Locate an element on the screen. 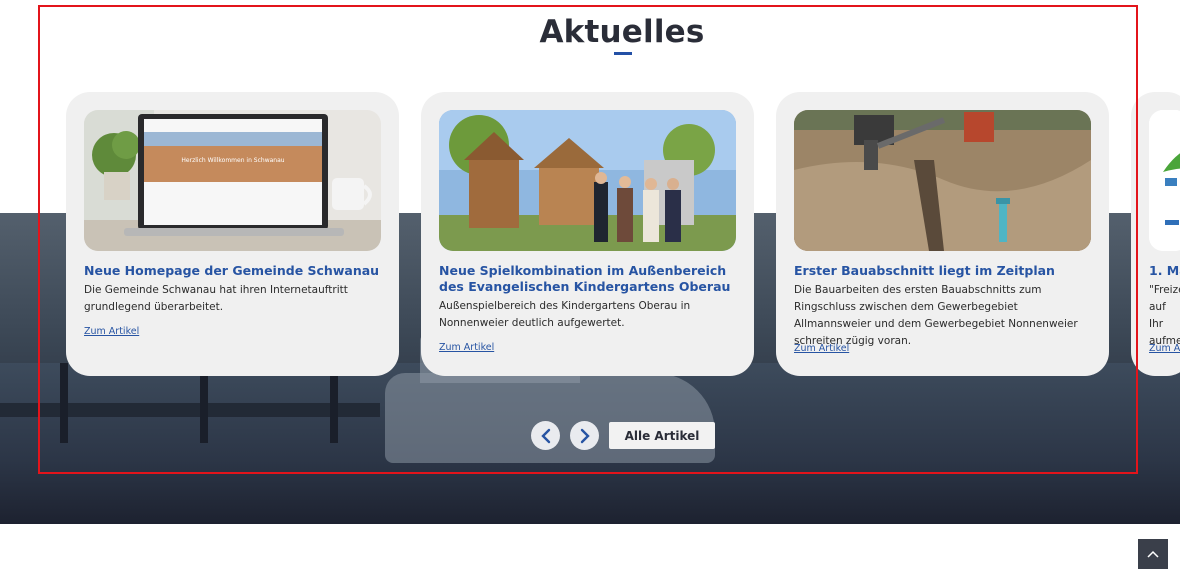 The width and height of the screenshot is (1180, 581). scroll-to-top-button is located at coordinates (1153, 554).